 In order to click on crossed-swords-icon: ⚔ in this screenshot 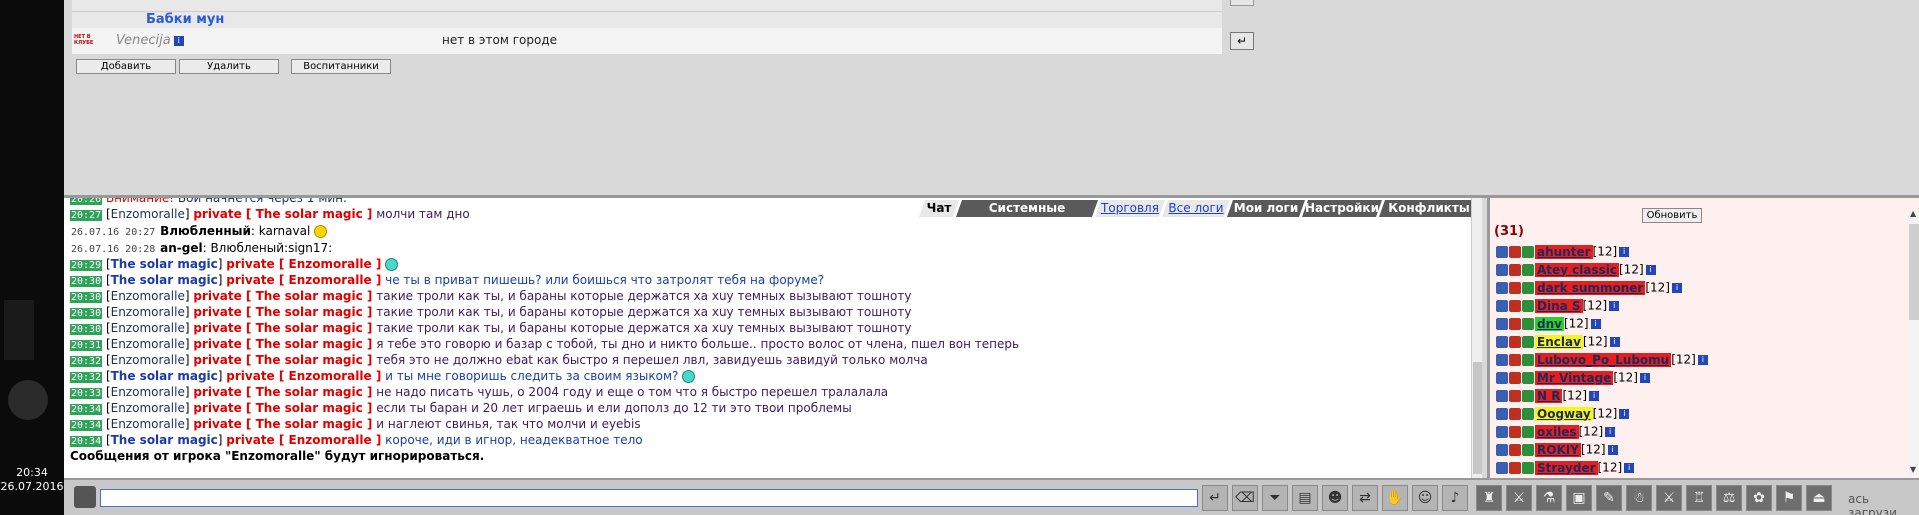, I will do `click(1669, 498)`.